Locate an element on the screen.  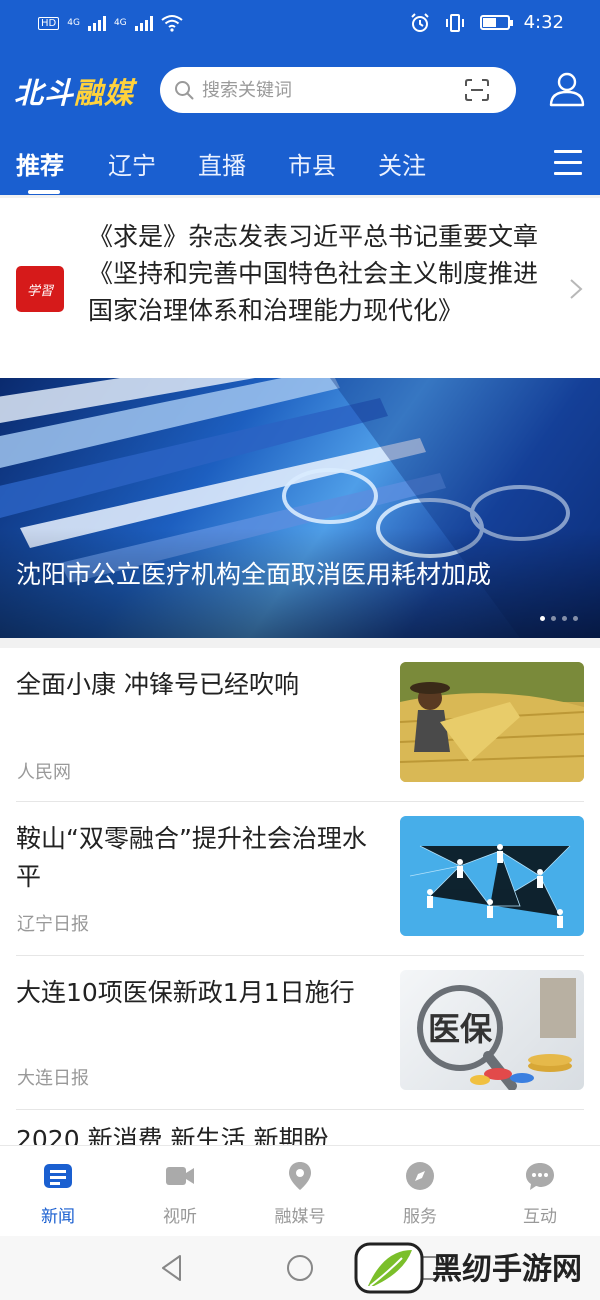
search-bar is located at coordinates (338, 90).